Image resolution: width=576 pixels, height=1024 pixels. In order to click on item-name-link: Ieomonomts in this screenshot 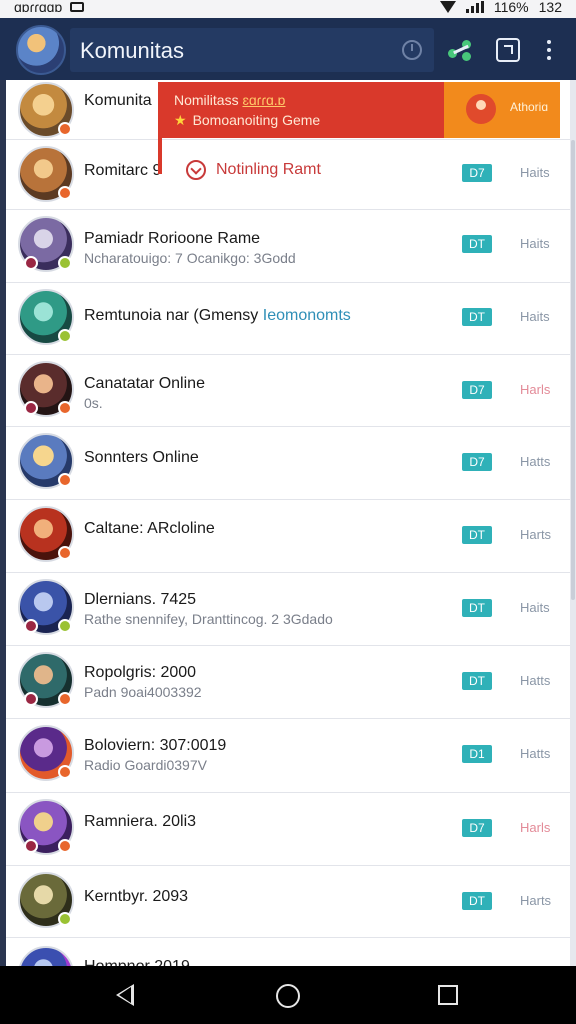, I will do `click(307, 315)`.